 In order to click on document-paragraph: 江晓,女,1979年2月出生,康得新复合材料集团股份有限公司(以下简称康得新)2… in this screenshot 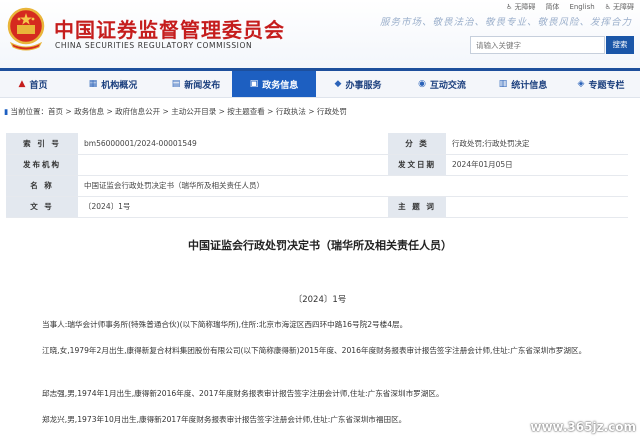, I will do `click(314, 350)`.